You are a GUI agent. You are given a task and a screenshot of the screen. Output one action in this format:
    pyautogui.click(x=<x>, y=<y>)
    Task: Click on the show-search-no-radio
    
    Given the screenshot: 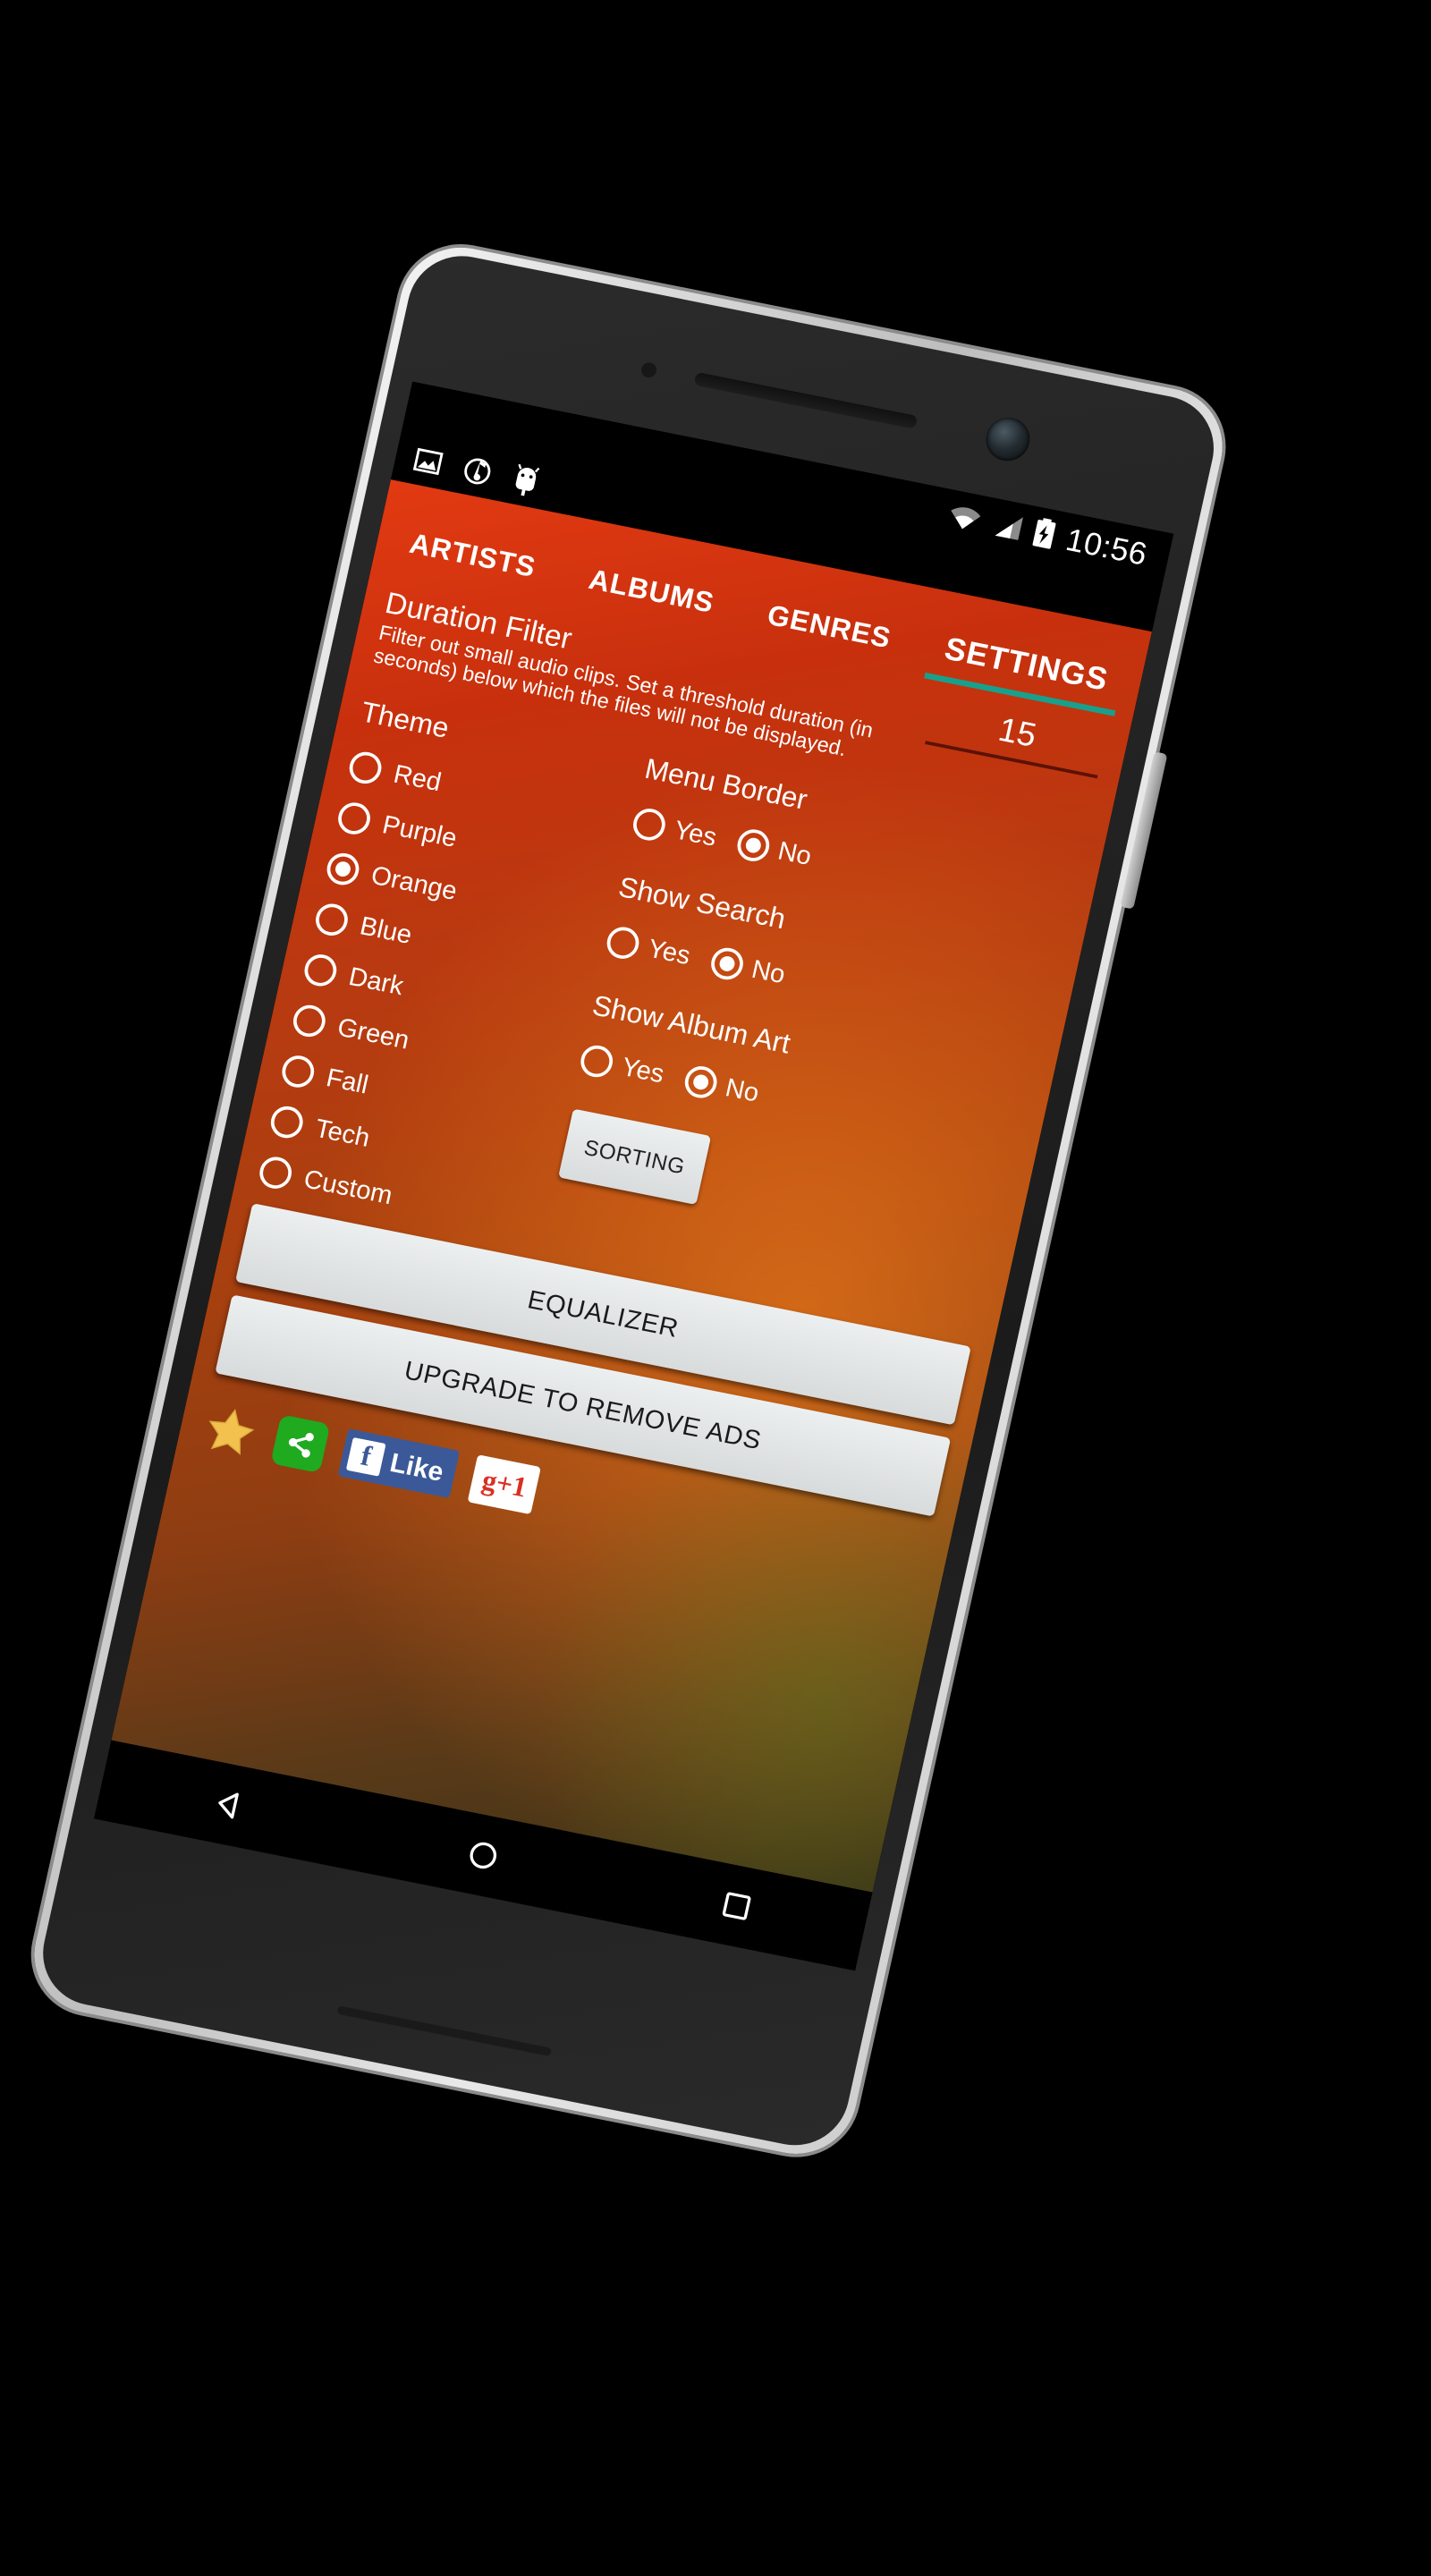 What is the action you would take?
    pyautogui.click(x=727, y=964)
    